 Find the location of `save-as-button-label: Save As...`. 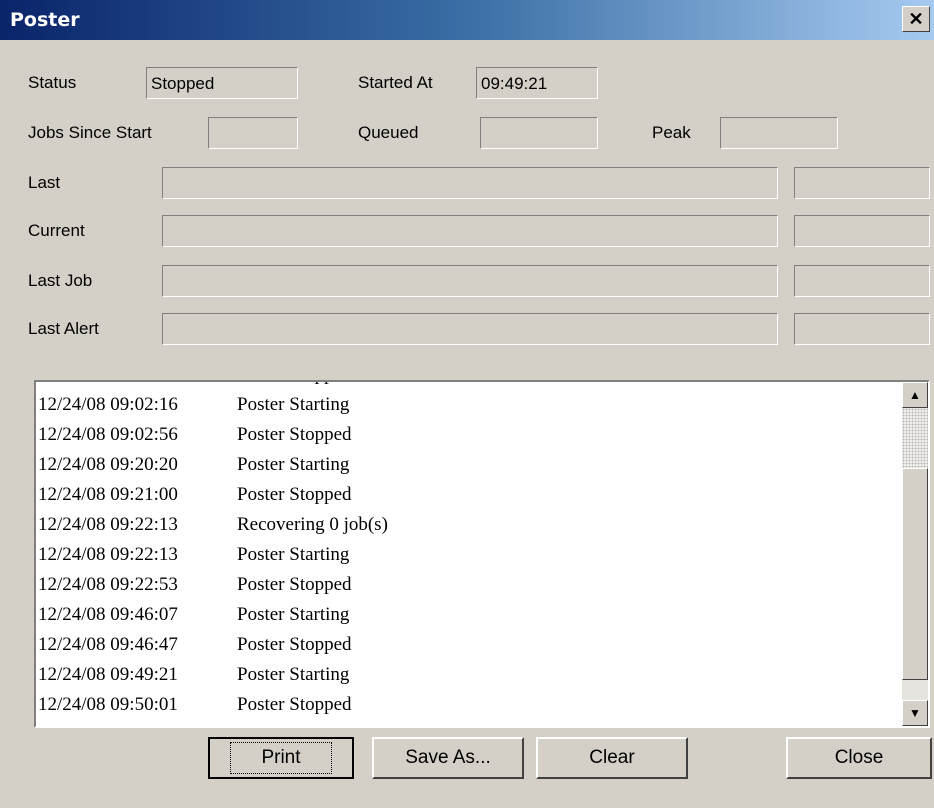

save-as-button-label: Save As... is located at coordinates (448, 757).